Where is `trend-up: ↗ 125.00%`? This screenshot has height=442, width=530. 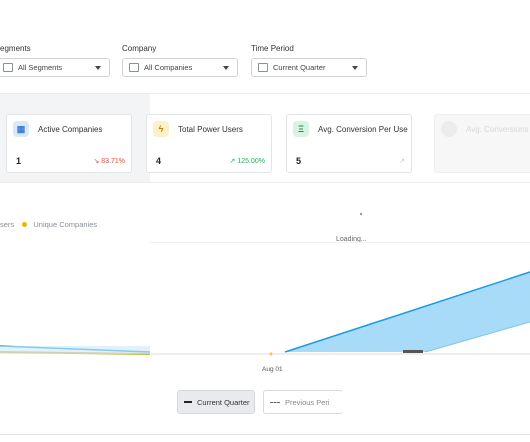 trend-up: ↗ 125.00% is located at coordinates (247, 161).